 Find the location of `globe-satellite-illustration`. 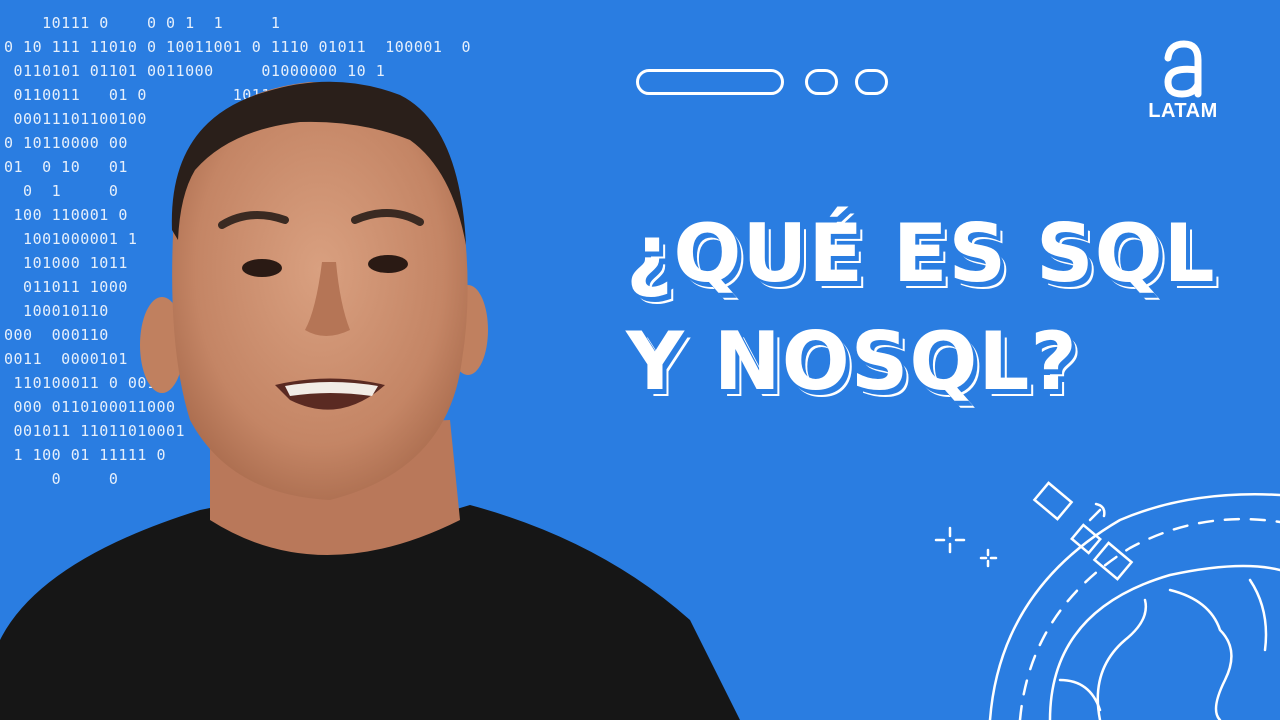

globe-satellite-illustration is located at coordinates (1107, 600).